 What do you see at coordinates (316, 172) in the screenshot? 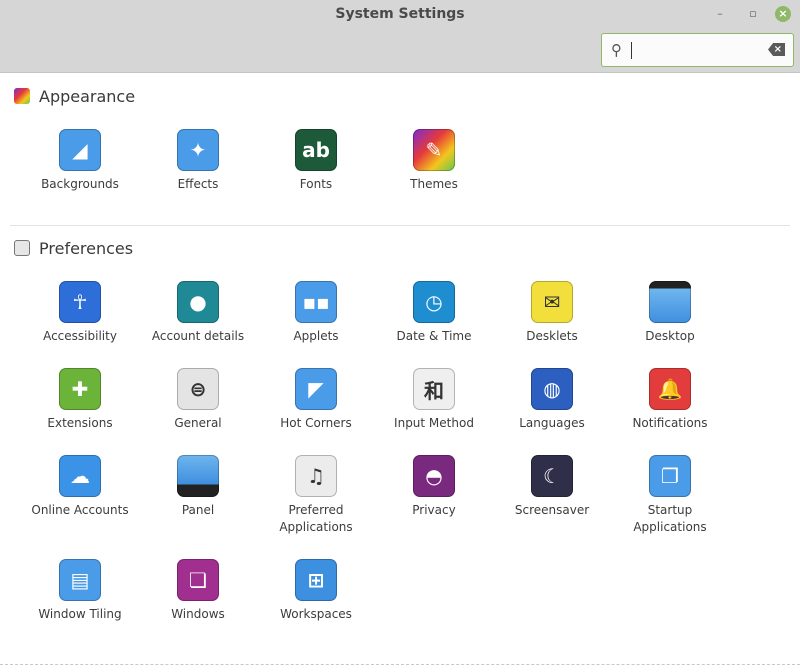
I see `settings-item-fonts: ab Fonts` at bounding box center [316, 172].